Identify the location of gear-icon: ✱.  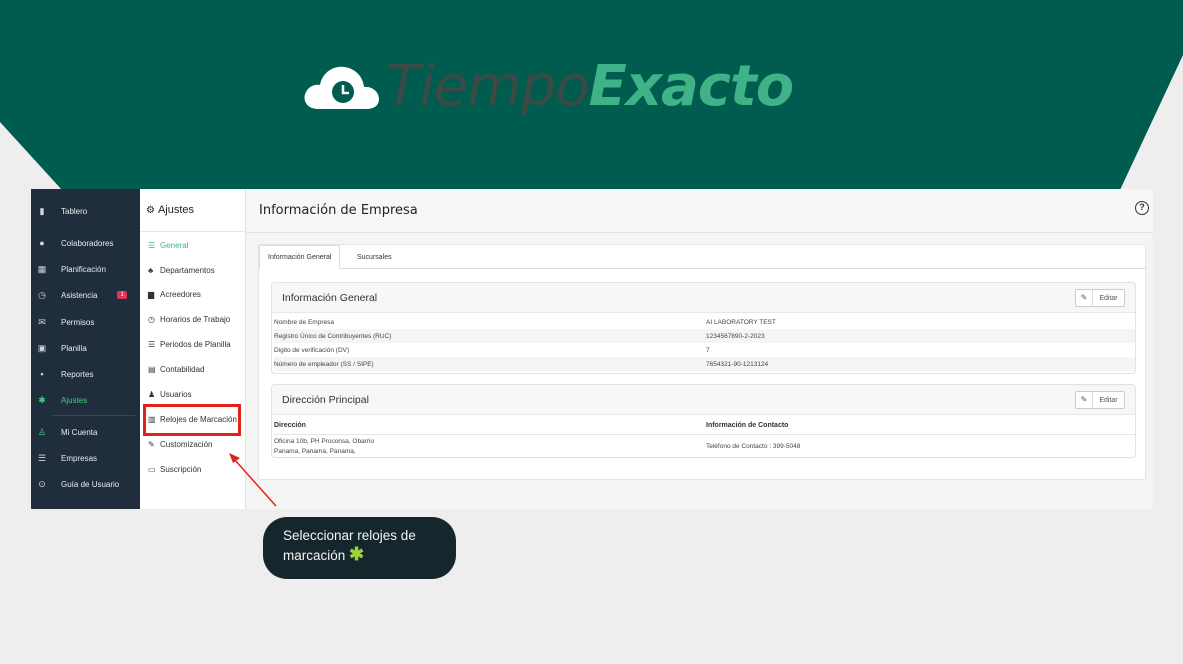
(42, 399).